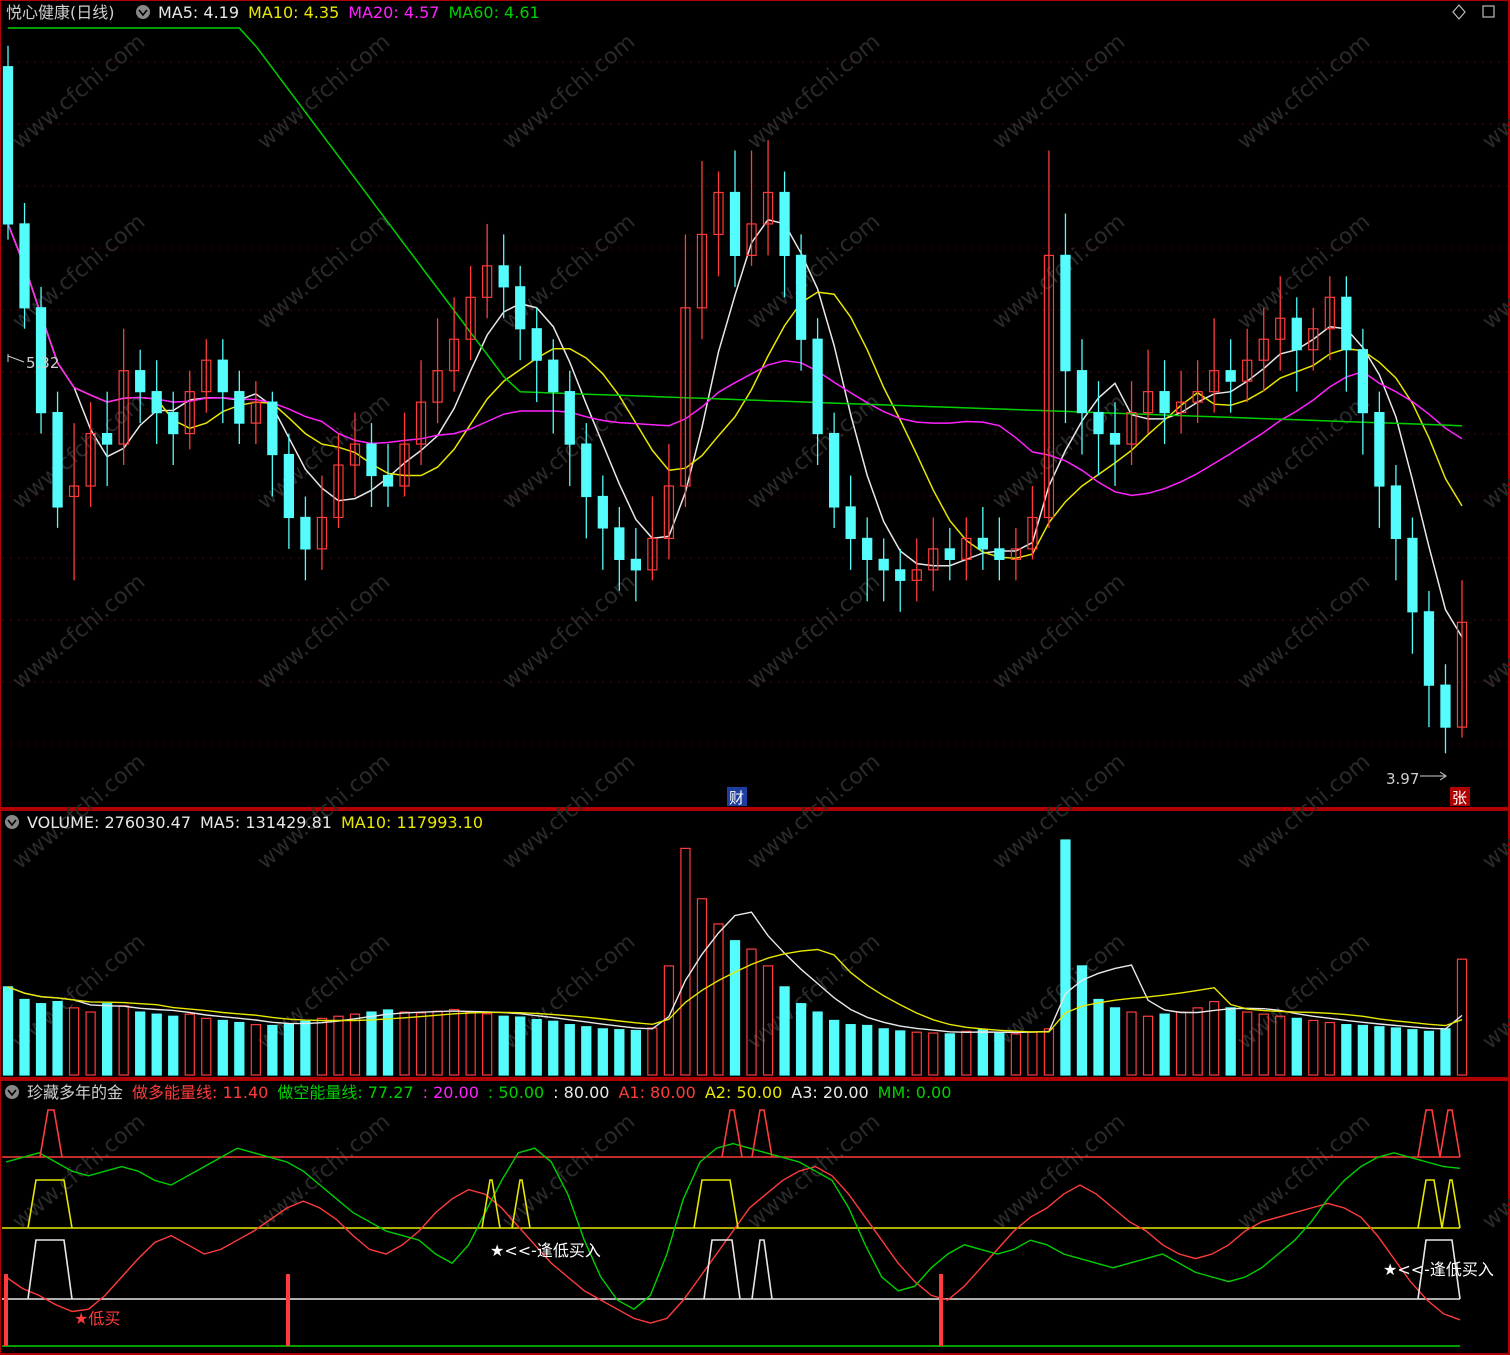  I want to click on diamond-icon, so click(1459, 12).